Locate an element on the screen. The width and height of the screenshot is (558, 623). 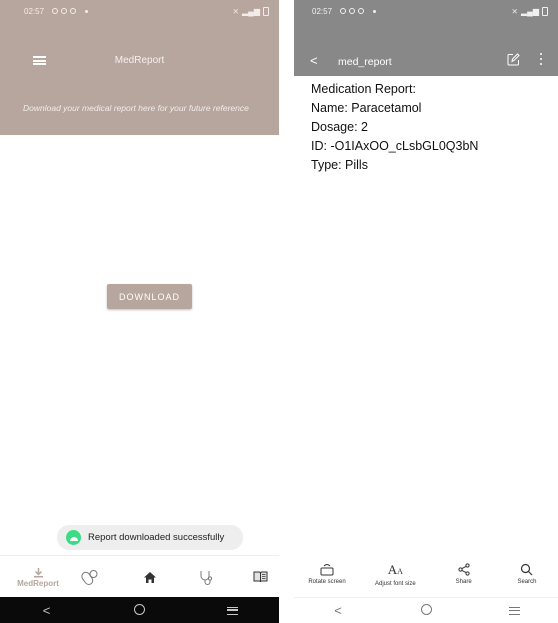
toast-message: Report downloaded successfully is located at coordinates (150, 537).